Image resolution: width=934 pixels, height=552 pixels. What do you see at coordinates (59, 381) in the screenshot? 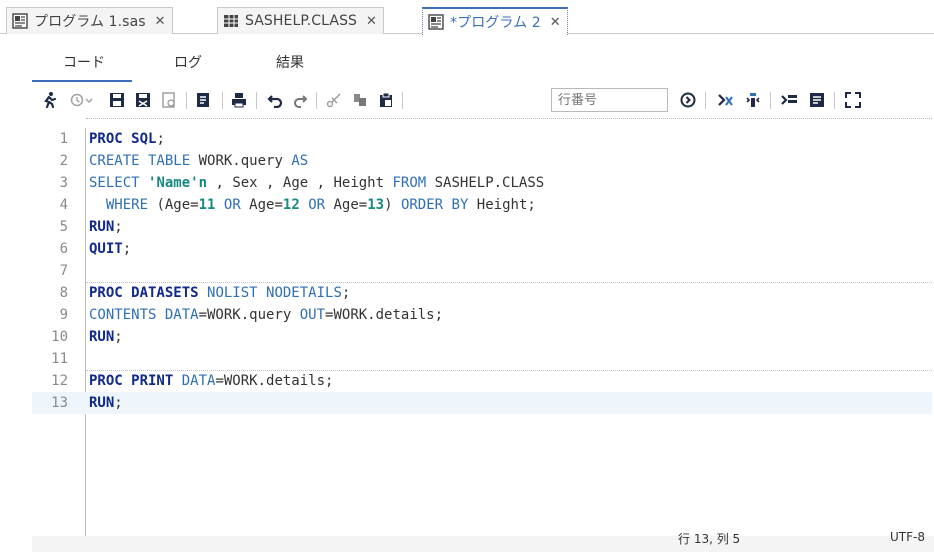
I see `line-number: 12` at bounding box center [59, 381].